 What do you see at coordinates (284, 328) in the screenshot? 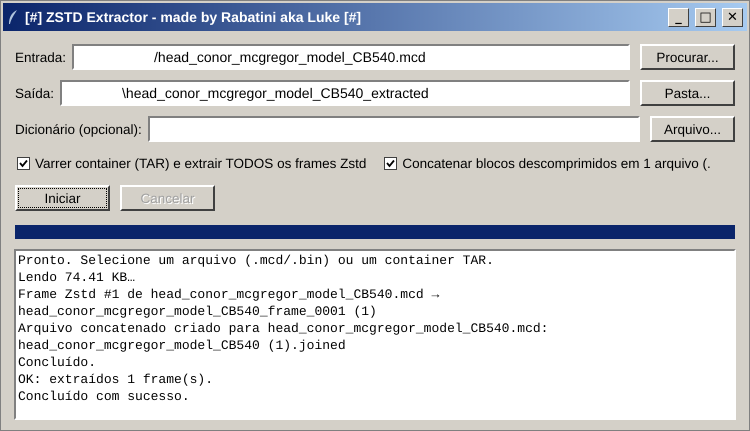
I see `log-line: Arquivo concatenado criado para head_conor_mcgregor_model_CB540.mcd:` at bounding box center [284, 328].